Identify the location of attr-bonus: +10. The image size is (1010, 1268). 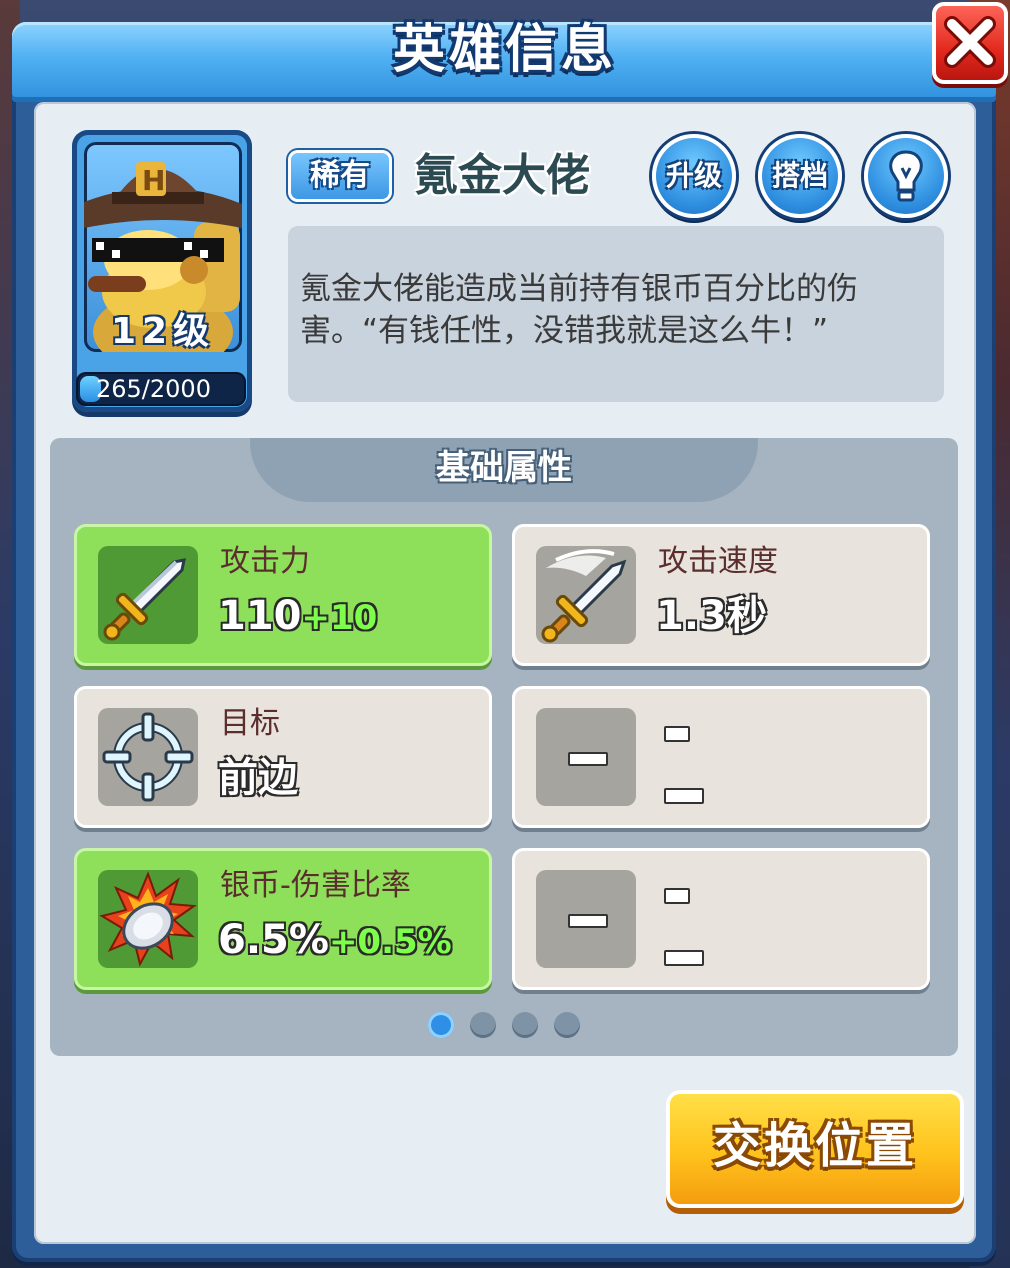
(339, 618).